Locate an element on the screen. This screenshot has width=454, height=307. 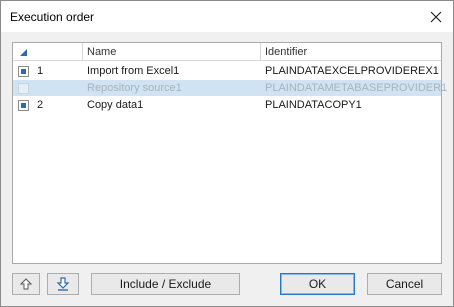
arrow-down-icon is located at coordinates (63, 284).